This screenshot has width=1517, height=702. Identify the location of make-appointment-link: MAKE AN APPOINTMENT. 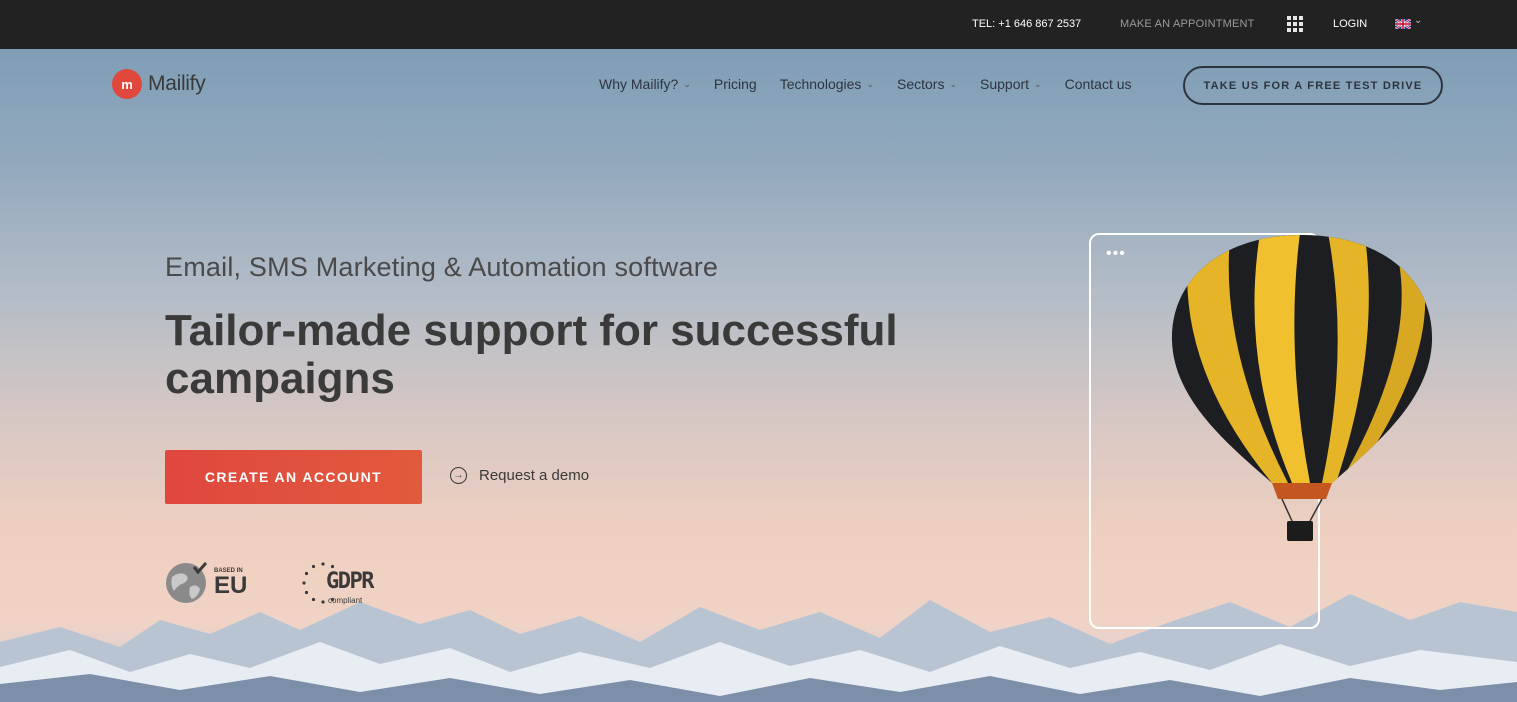
(1187, 24).